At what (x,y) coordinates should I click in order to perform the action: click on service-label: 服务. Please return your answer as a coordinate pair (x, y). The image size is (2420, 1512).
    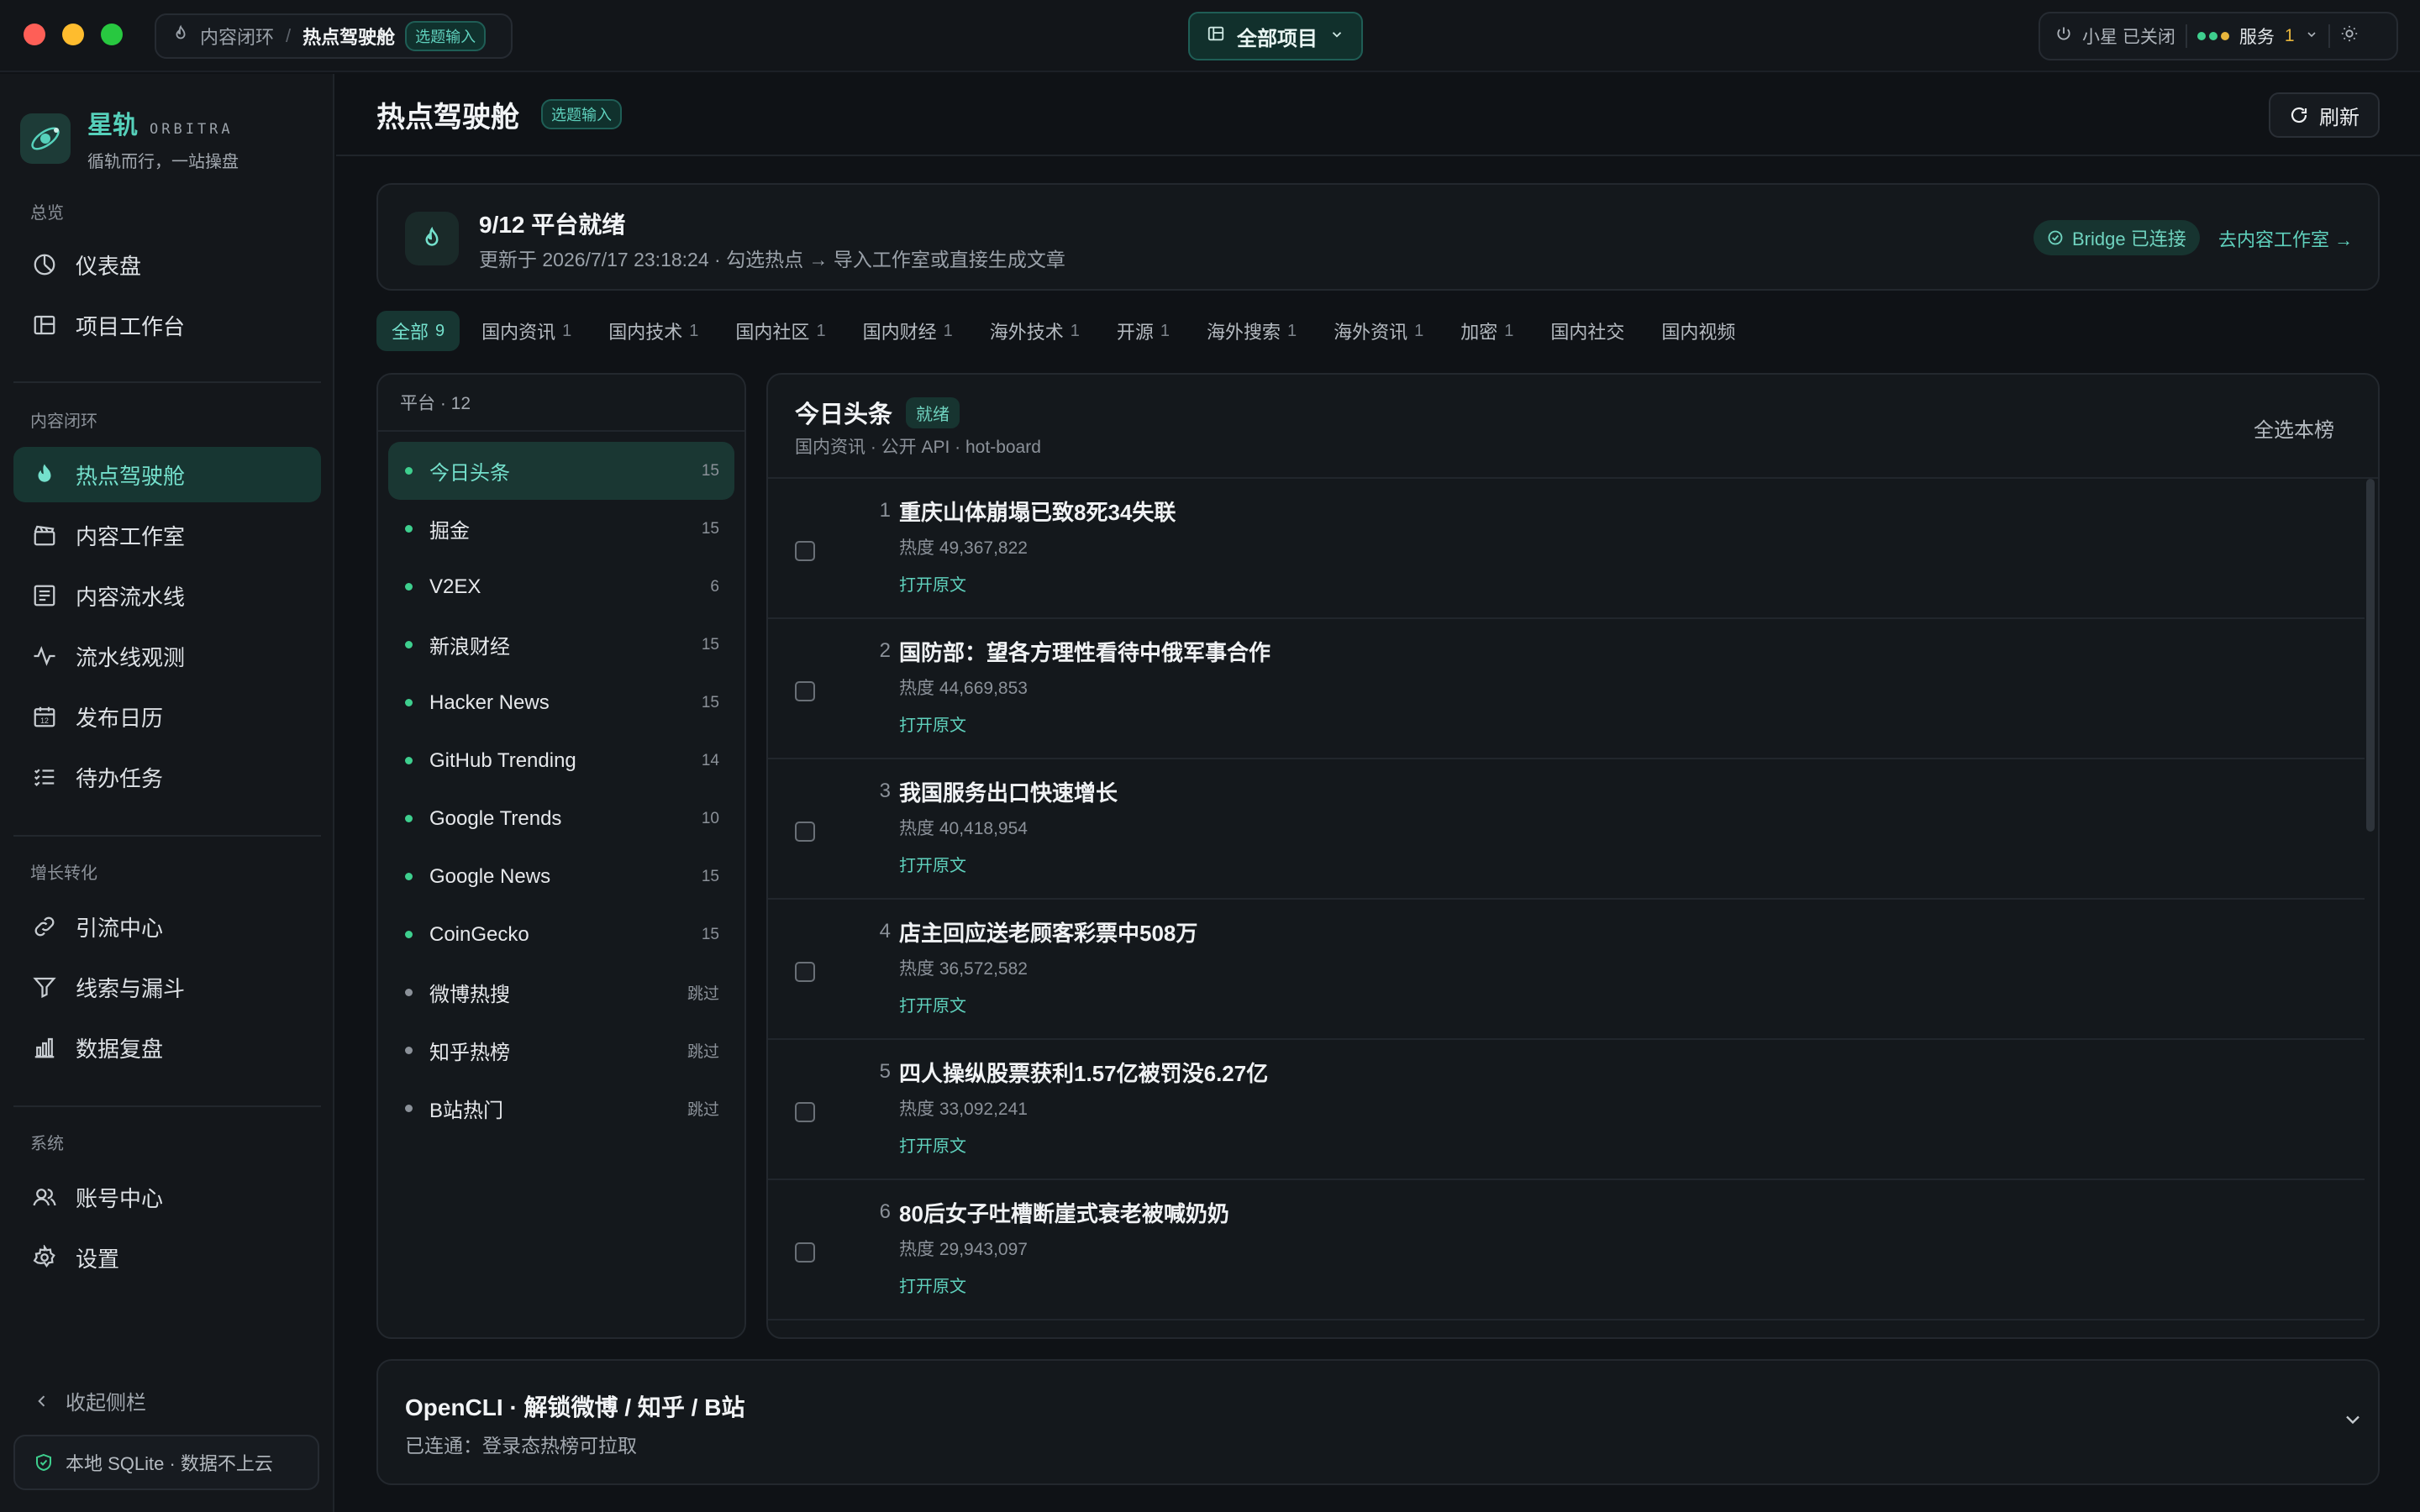
    Looking at the image, I should click on (2257, 36).